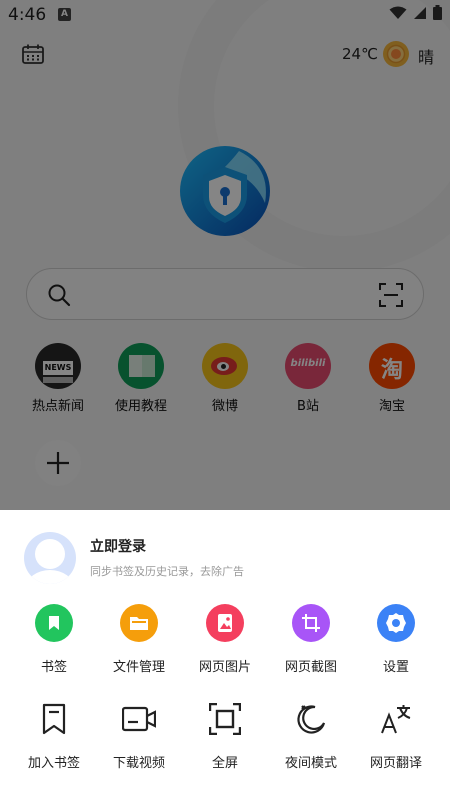 The image size is (450, 800). Describe the element at coordinates (396, 623) in the screenshot. I see `gear-icon` at that location.